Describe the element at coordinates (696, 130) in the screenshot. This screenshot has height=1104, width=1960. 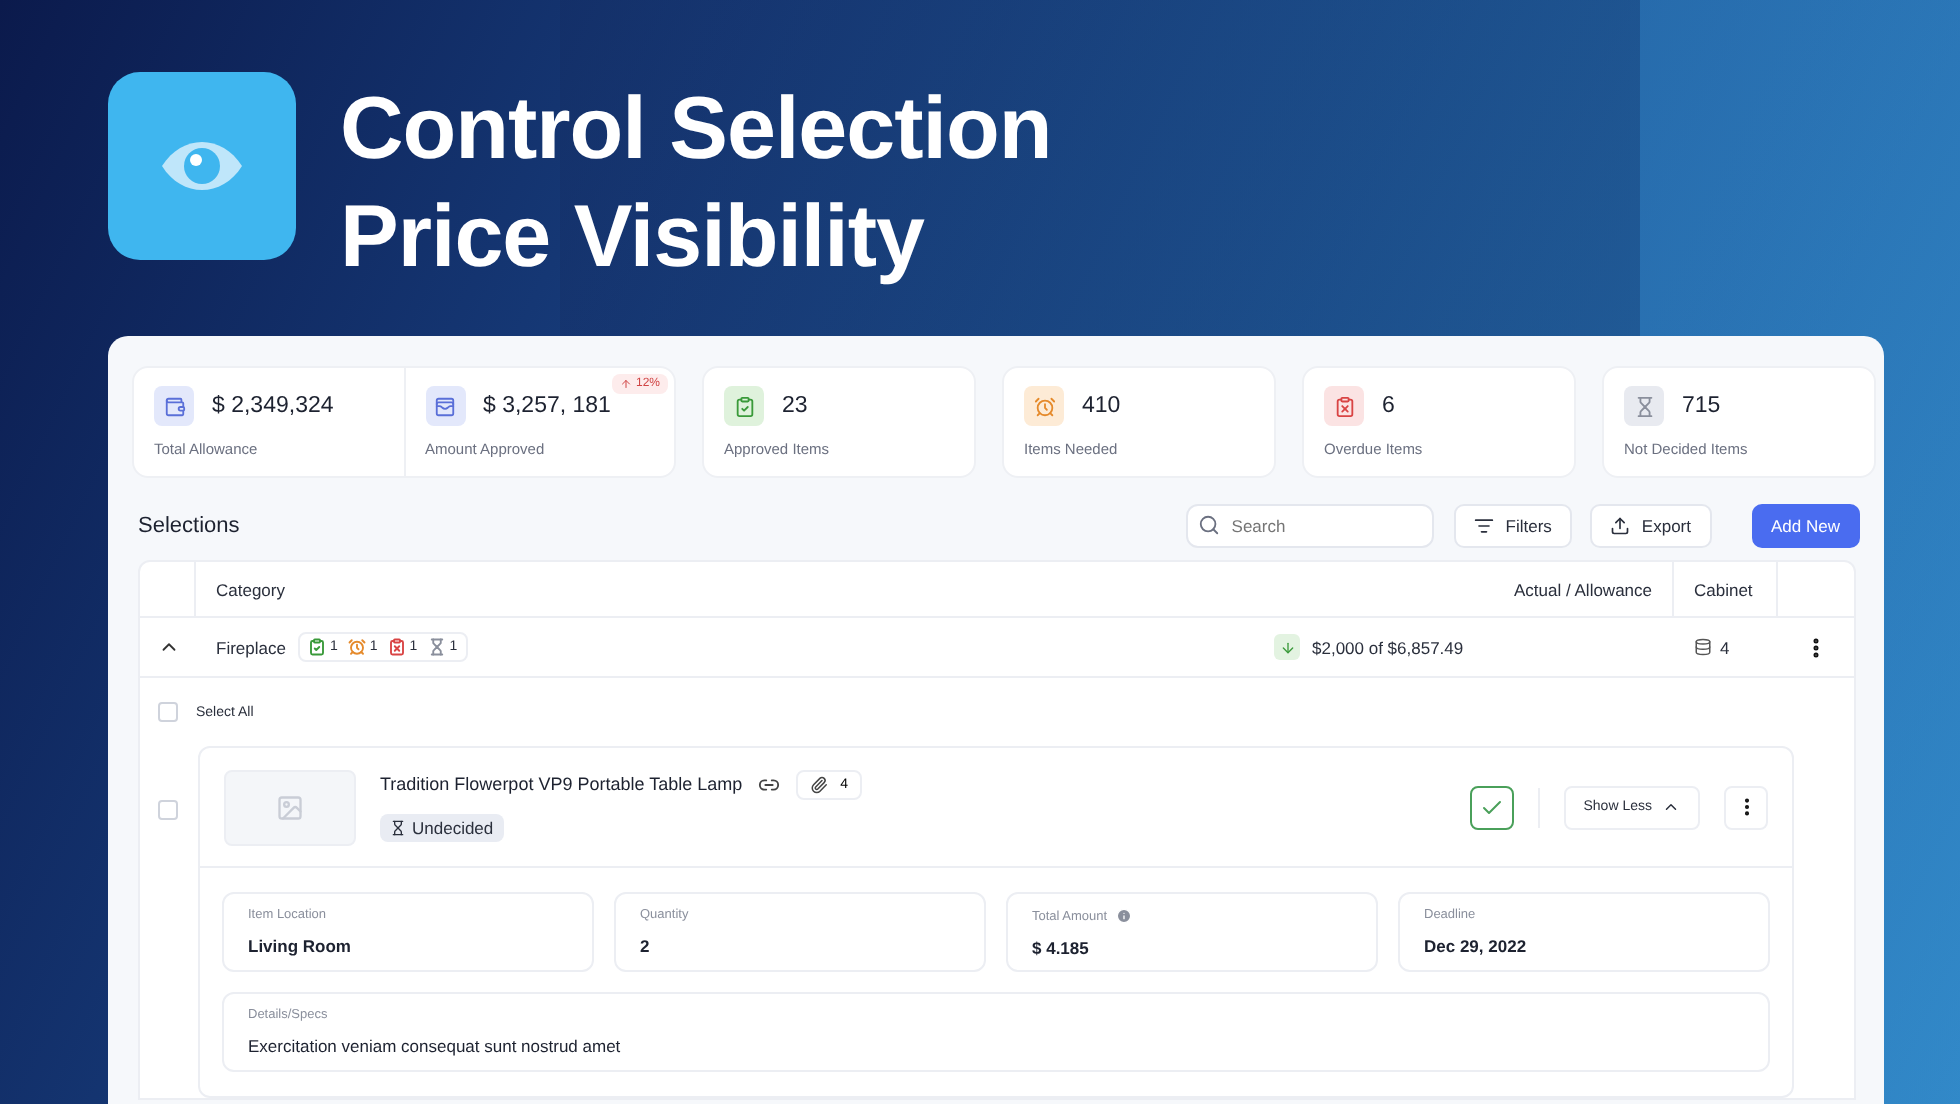
I see `headline: Control Selection` at that location.